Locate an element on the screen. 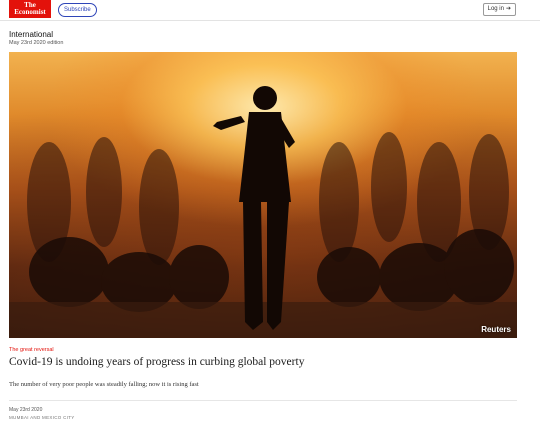 The image size is (540, 428). logo-line-2: Economist is located at coordinates (30, 12).